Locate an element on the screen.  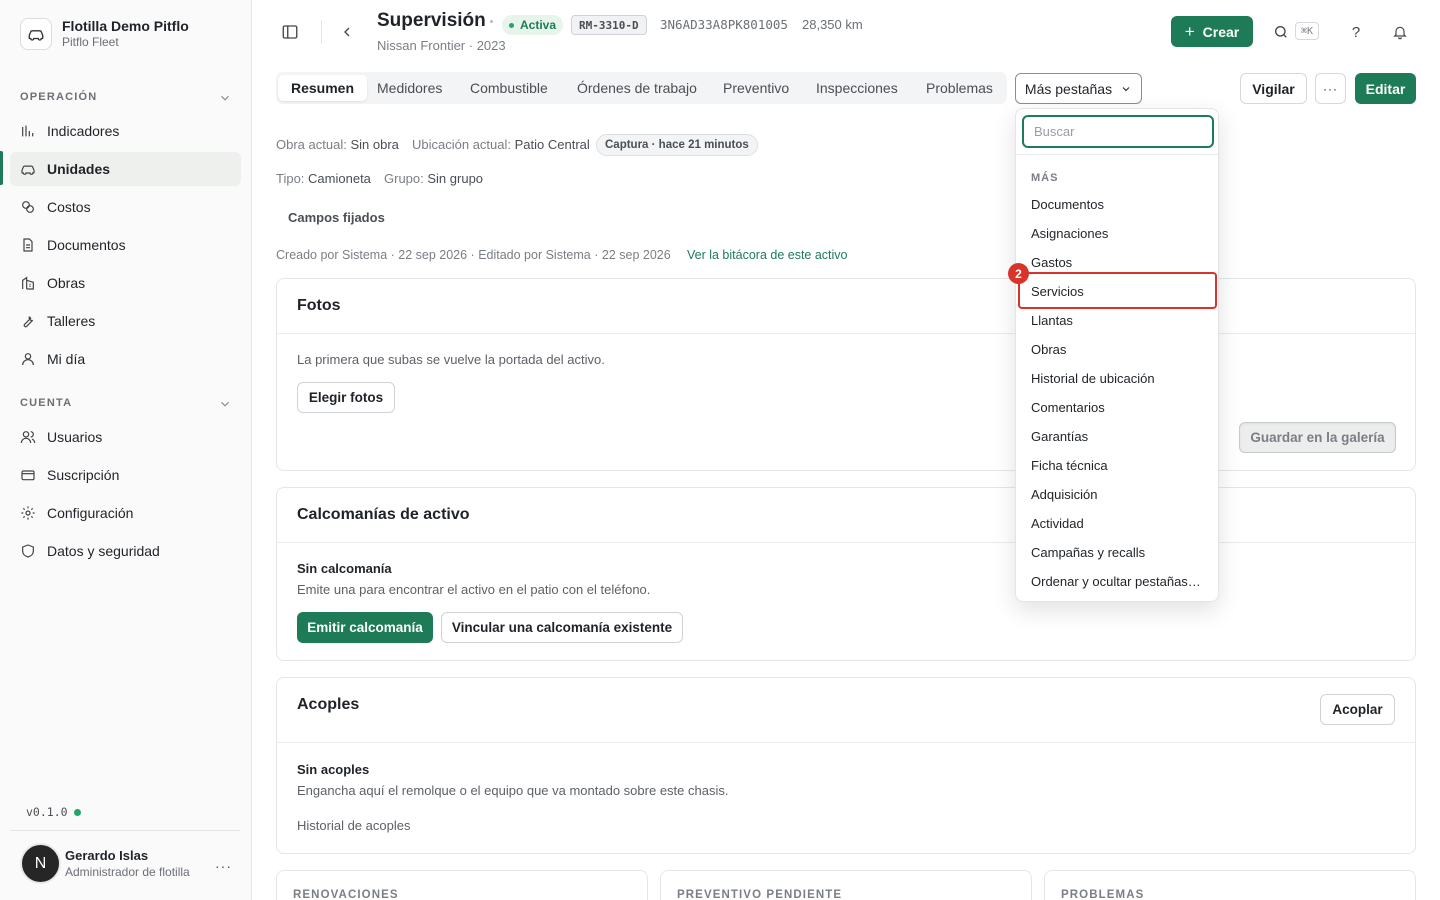
create-button: + Crear is located at coordinates (1212, 31).